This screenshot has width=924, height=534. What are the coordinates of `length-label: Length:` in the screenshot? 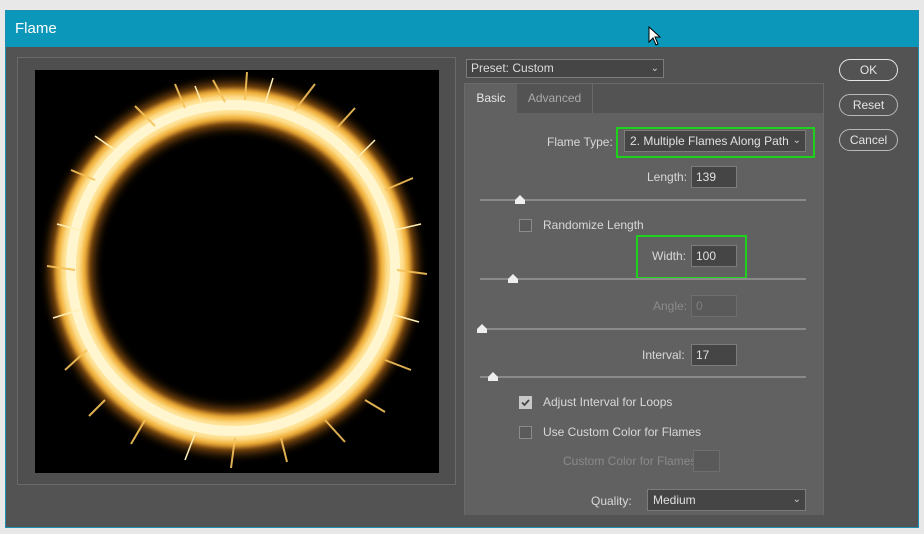 It's located at (667, 177).